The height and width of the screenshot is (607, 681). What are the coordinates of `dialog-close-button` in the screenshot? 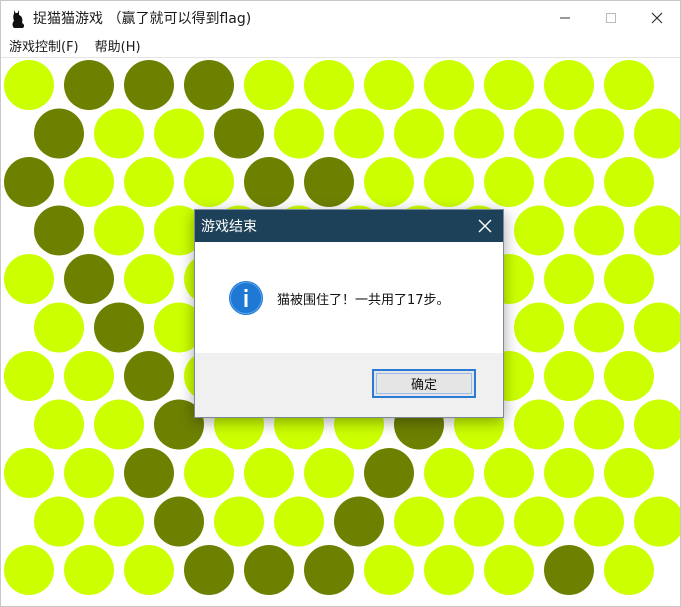 It's located at (485, 226).